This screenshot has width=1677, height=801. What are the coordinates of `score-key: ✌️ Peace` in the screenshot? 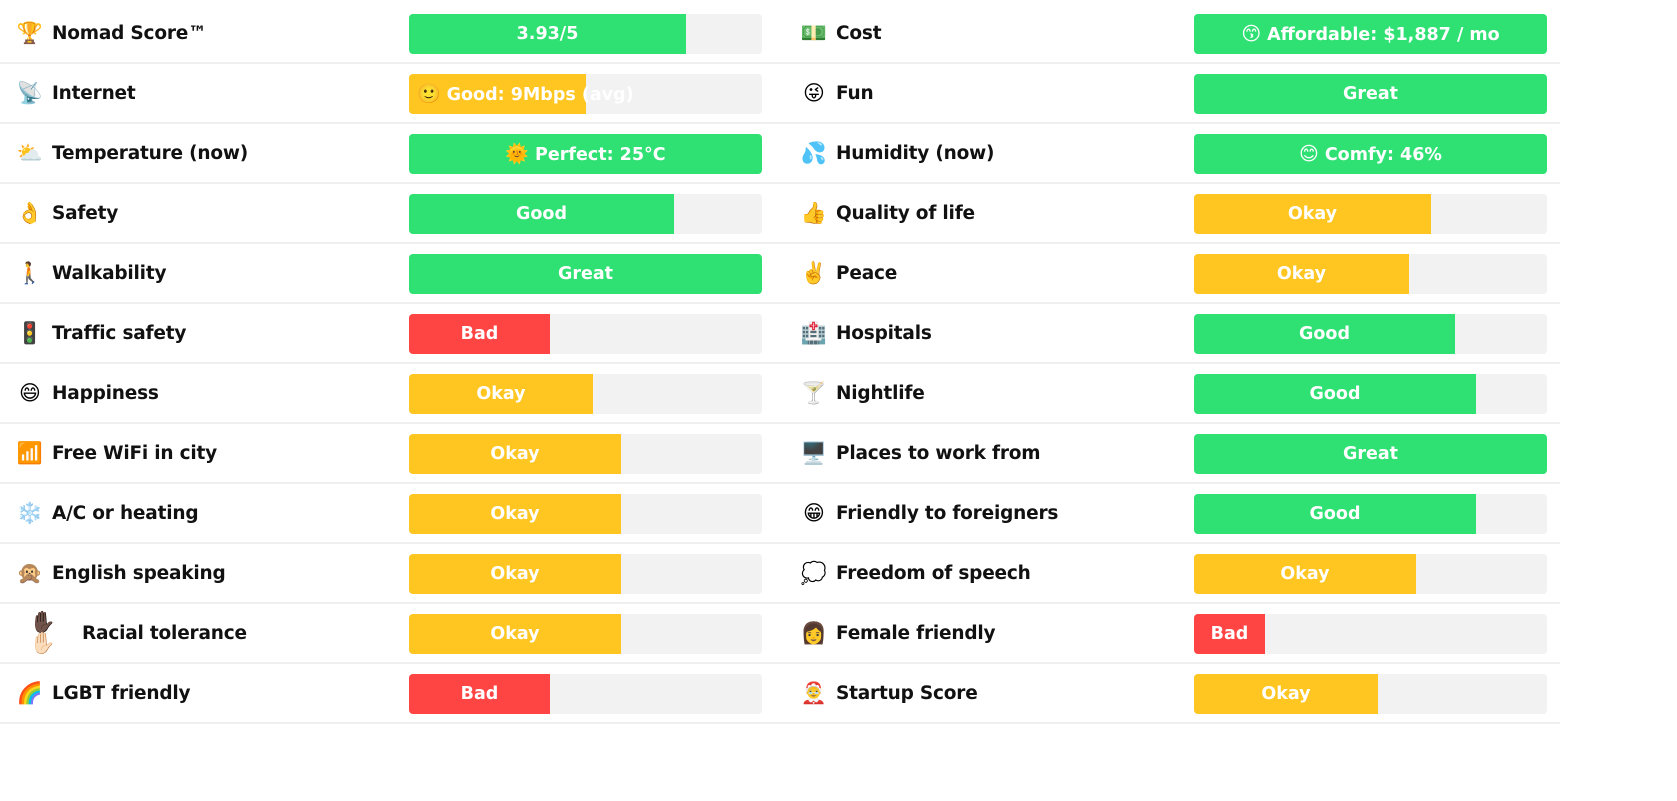 It's located at (848, 273).